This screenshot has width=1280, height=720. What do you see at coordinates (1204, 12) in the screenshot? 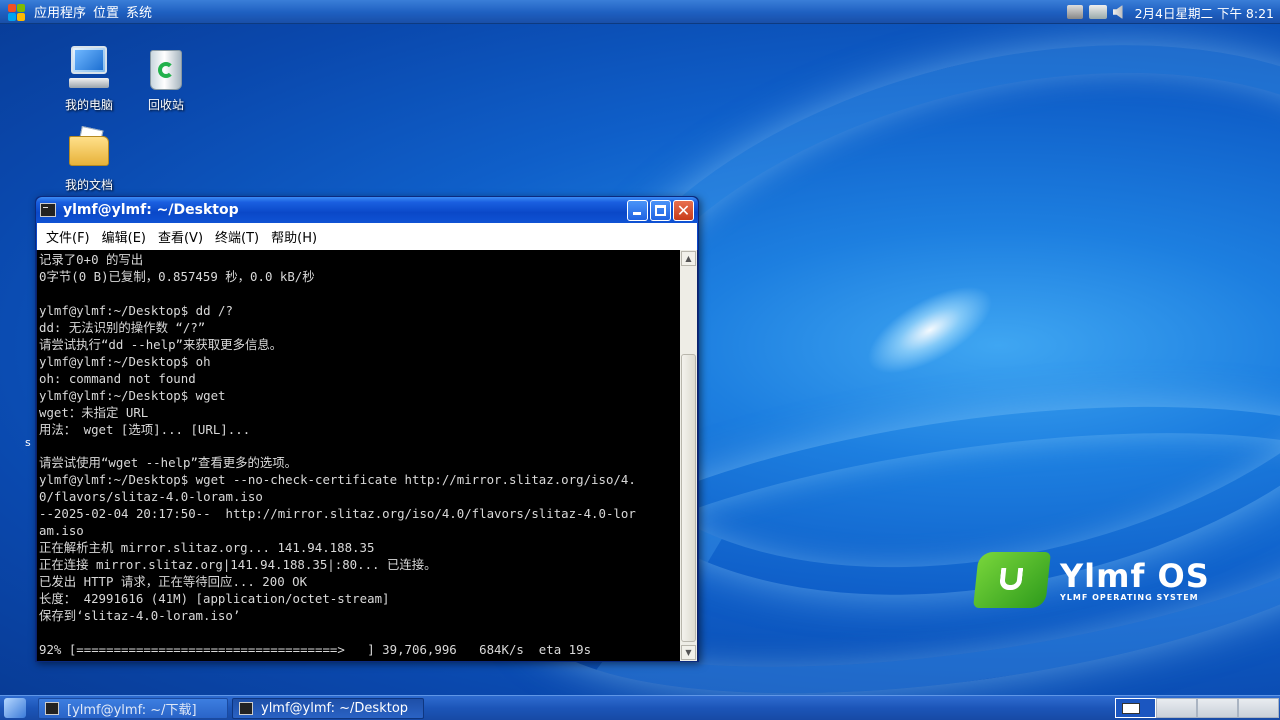
I see `clock: 2月4日星期二 下午 8:21` at bounding box center [1204, 12].